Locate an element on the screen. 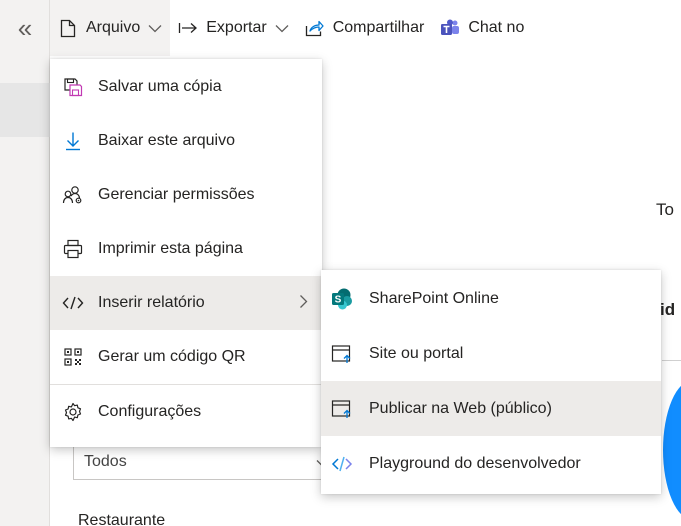 The height and width of the screenshot is (526, 681). export-menu-button: Exportar is located at coordinates (233, 28).